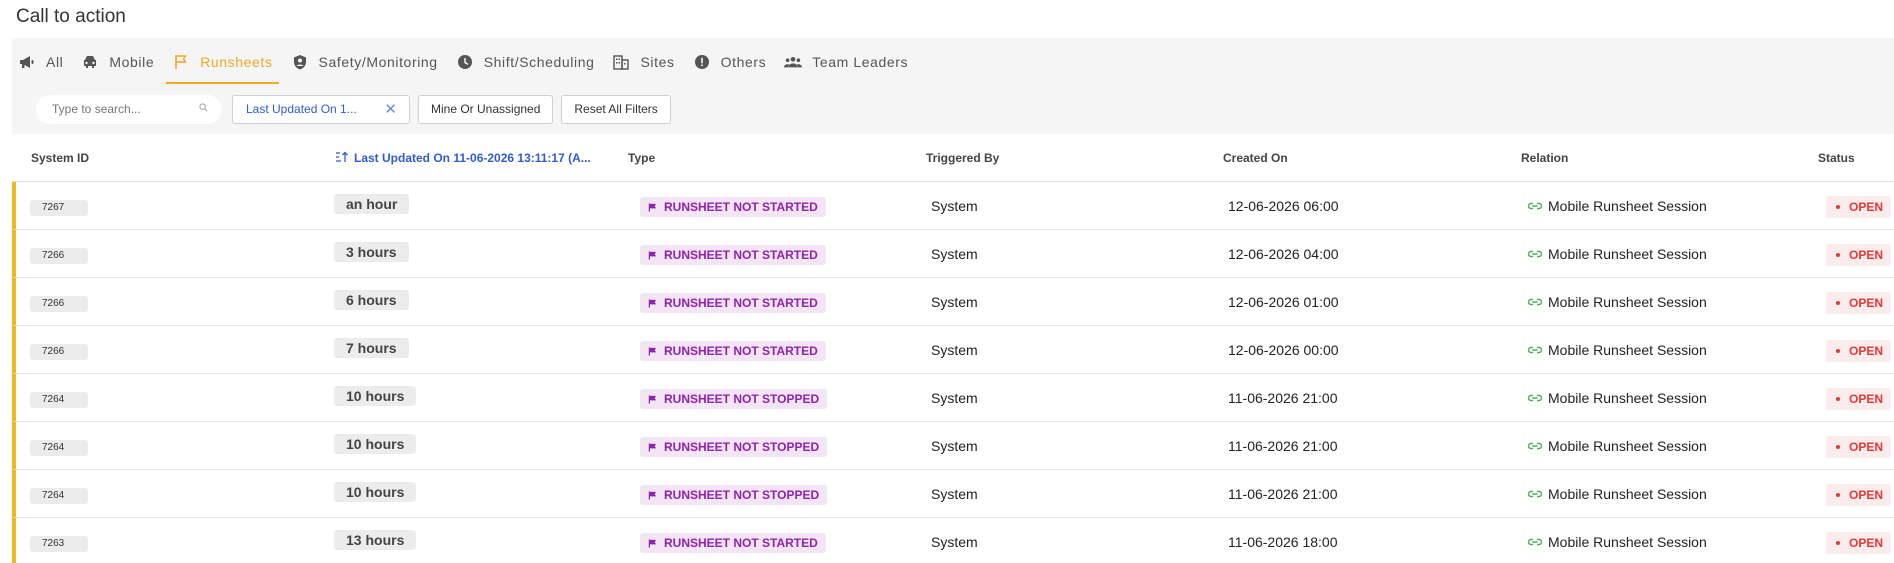  I want to click on tab-sites: Sites, so click(643, 62).